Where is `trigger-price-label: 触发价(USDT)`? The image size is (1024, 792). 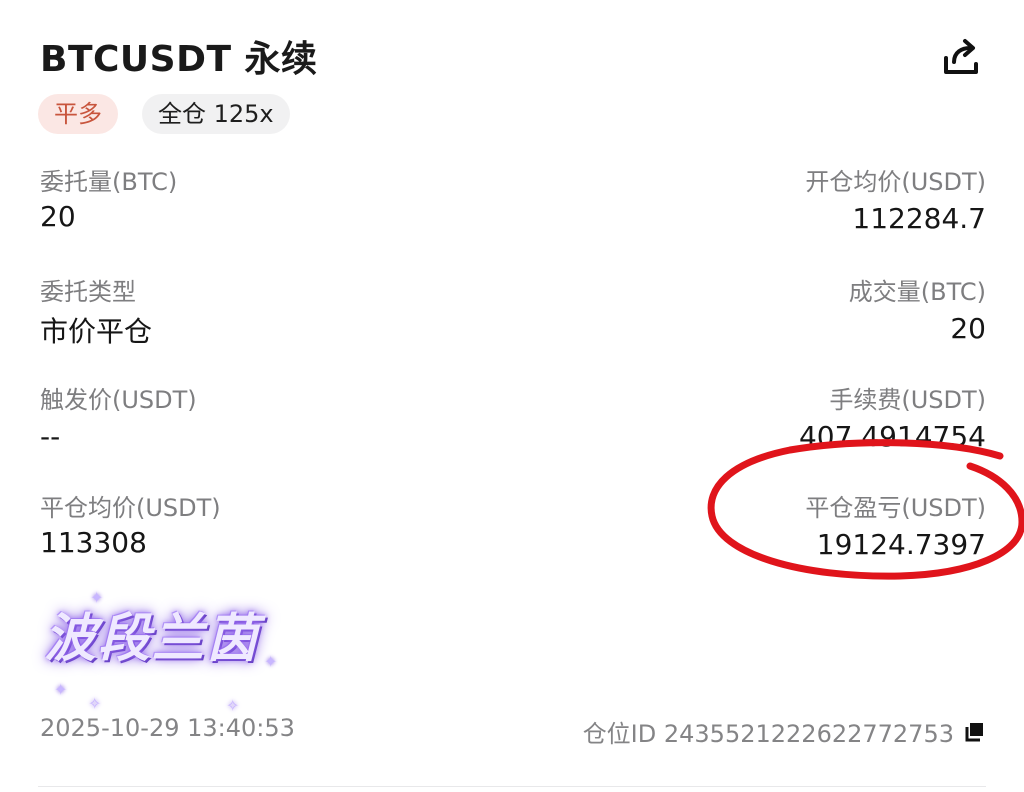 trigger-price-label: 触发价(USDT) is located at coordinates (118, 400).